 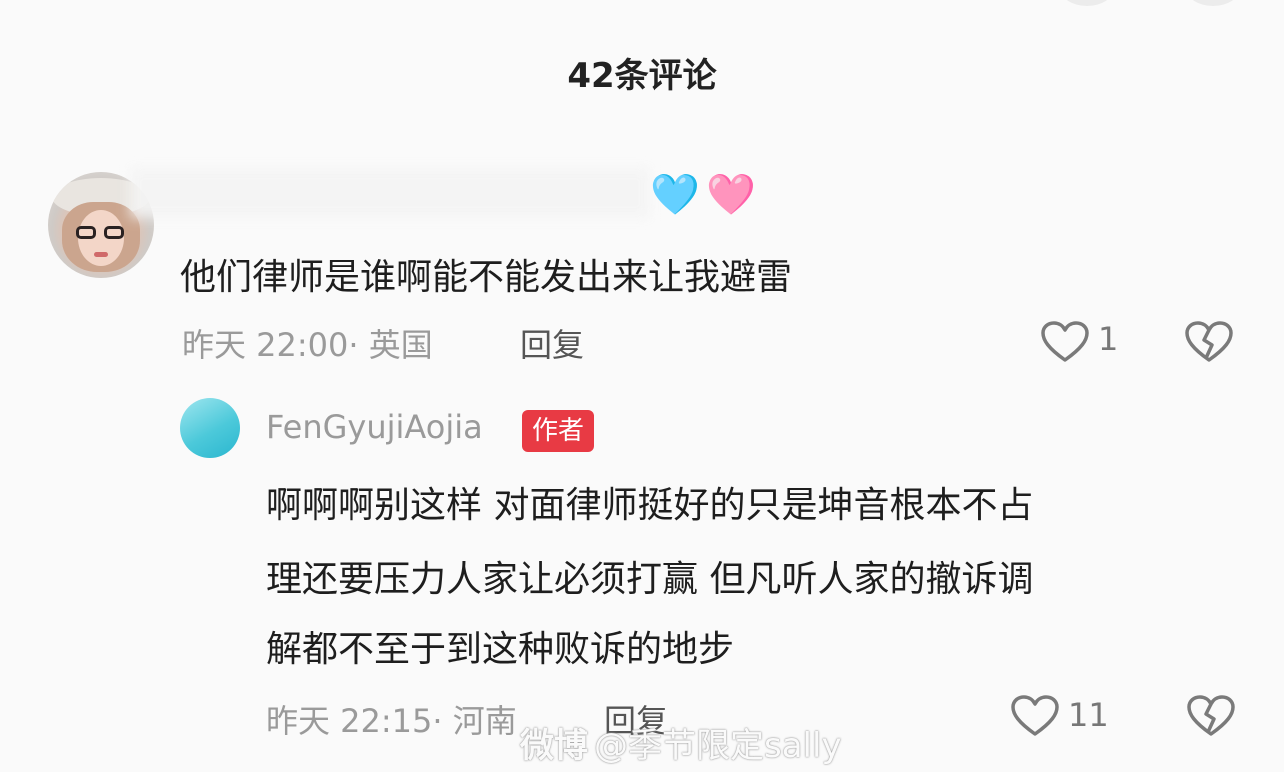 I want to click on like-count: 1, so click(x=1108, y=339).